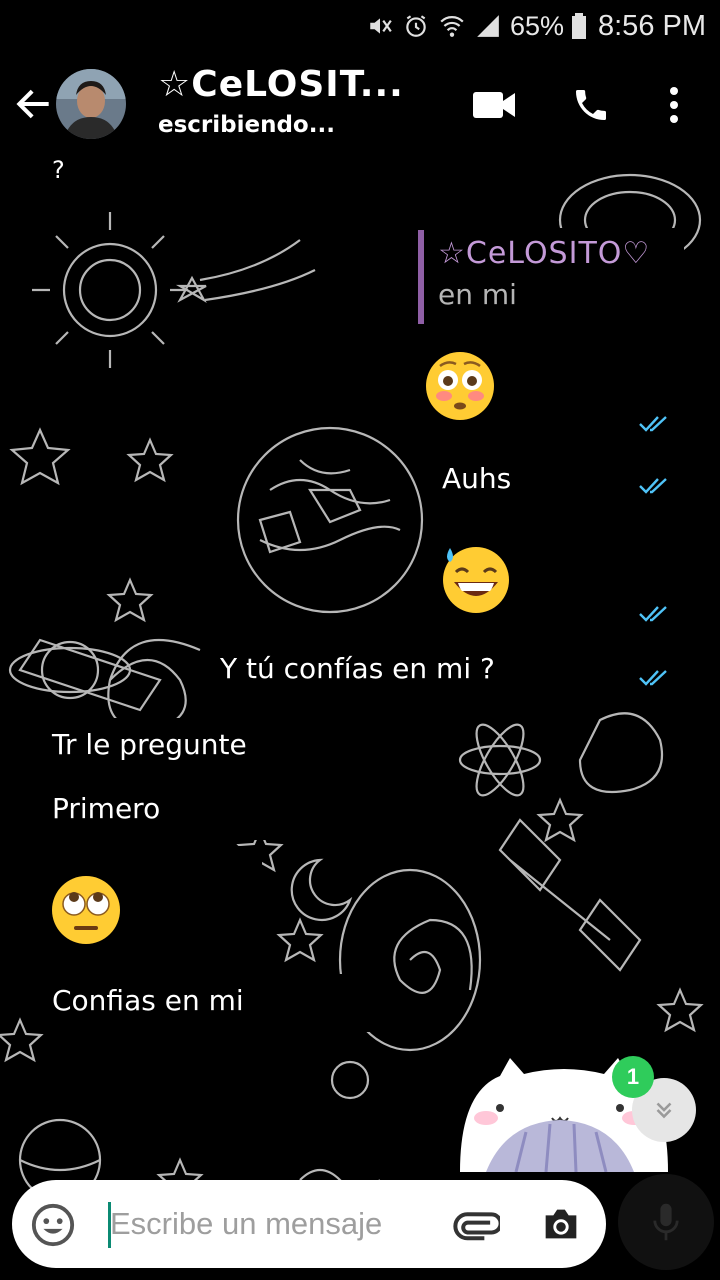  What do you see at coordinates (460, 386) in the screenshot?
I see `flushed-face-icon` at bounding box center [460, 386].